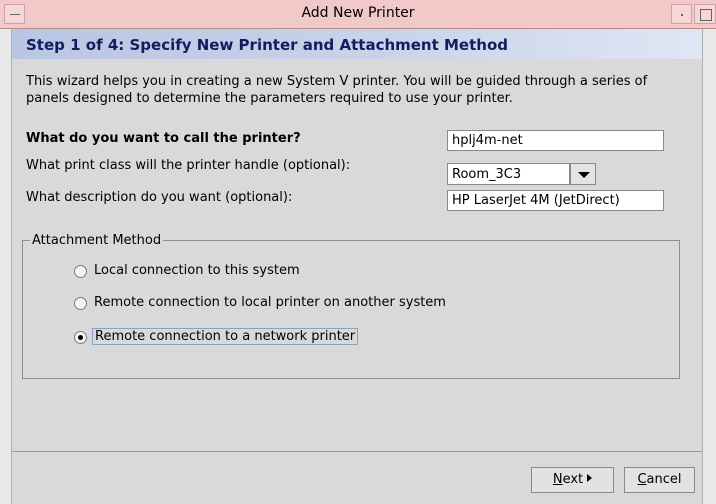 This screenshot has width=716, height=504. Describe the element at coordinates (642, 479) in the screenshot. I see `cancel-mnemonic: C` at that location.